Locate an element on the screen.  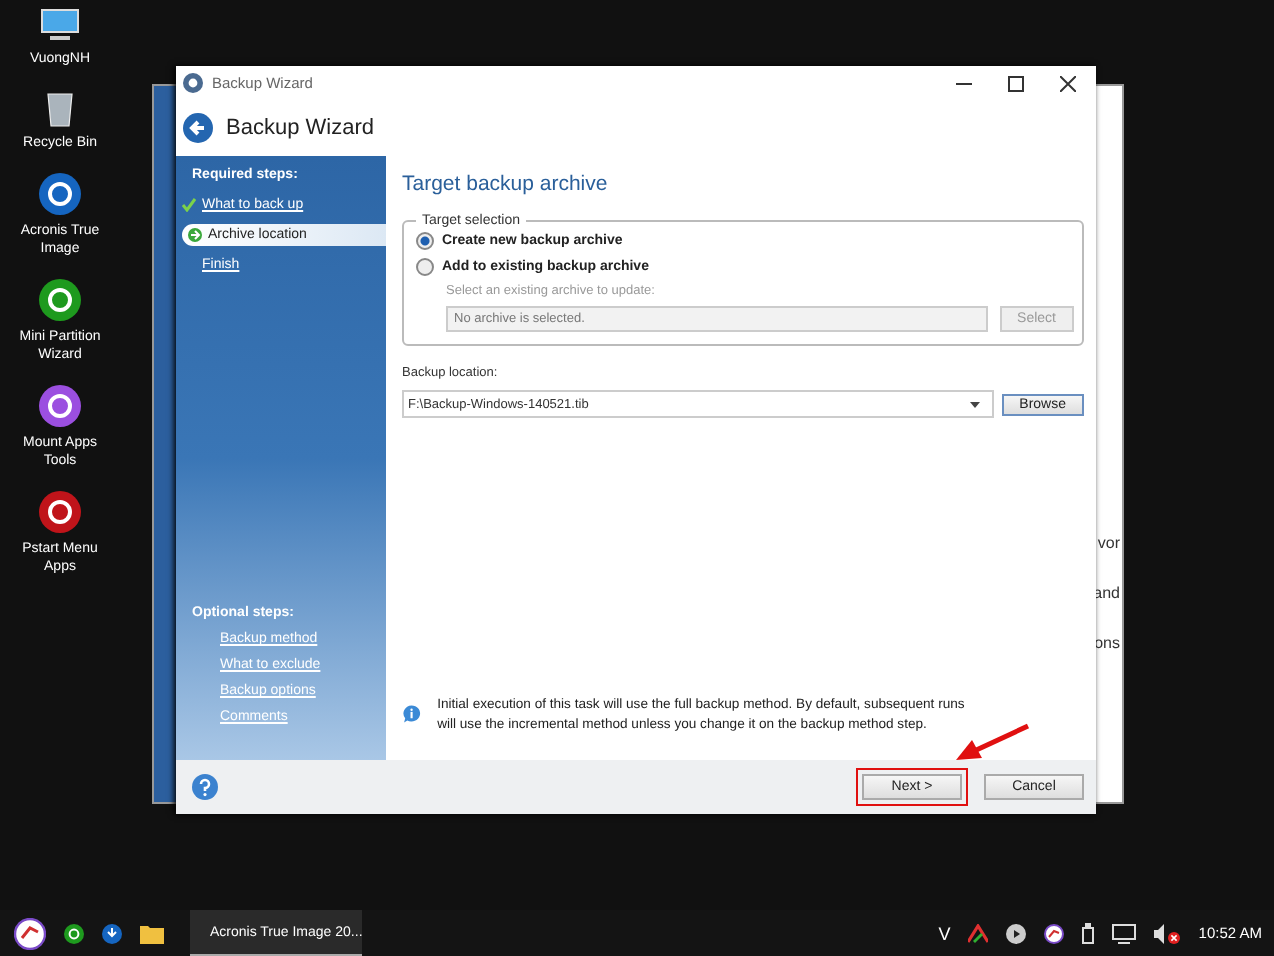
folder-icon is located at coordinates (152, 933).